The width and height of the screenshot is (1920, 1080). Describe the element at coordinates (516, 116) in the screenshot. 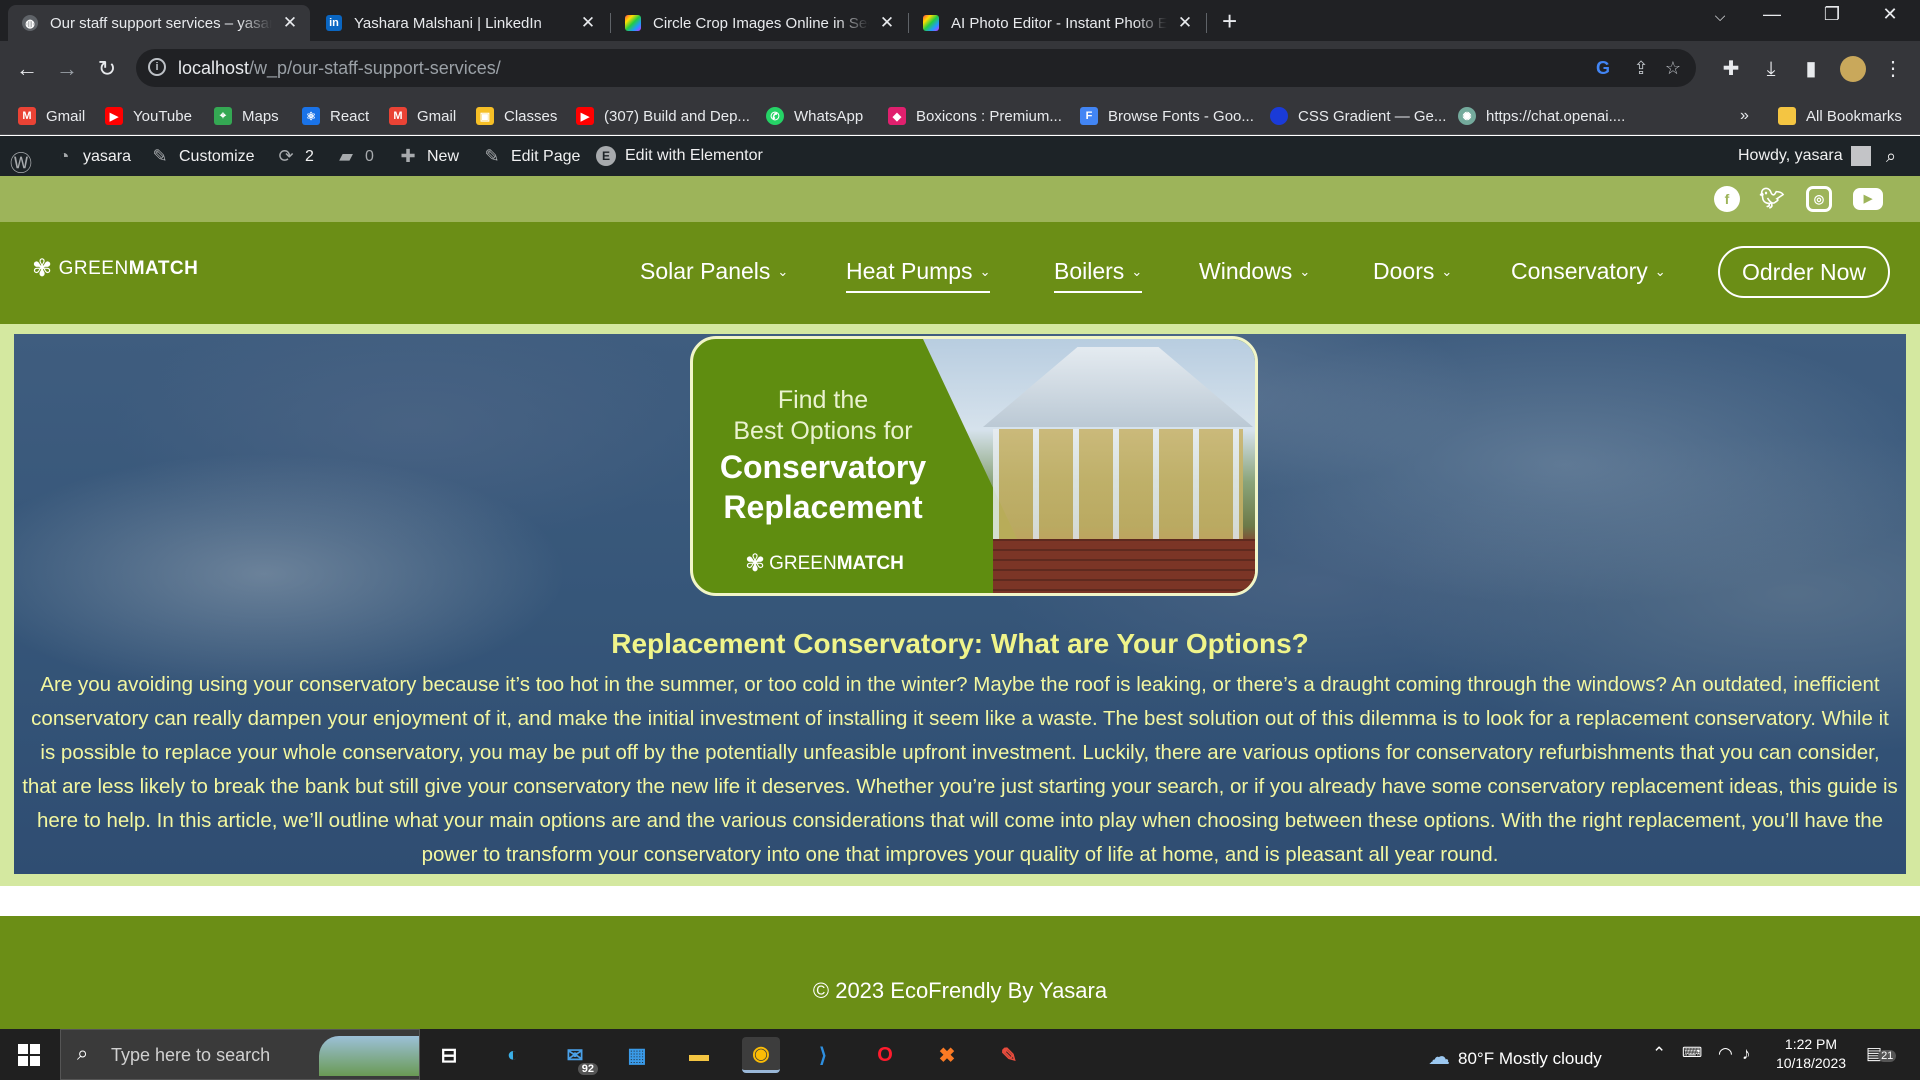

I see `bookmark-classes: ▣ Classes` at that location.